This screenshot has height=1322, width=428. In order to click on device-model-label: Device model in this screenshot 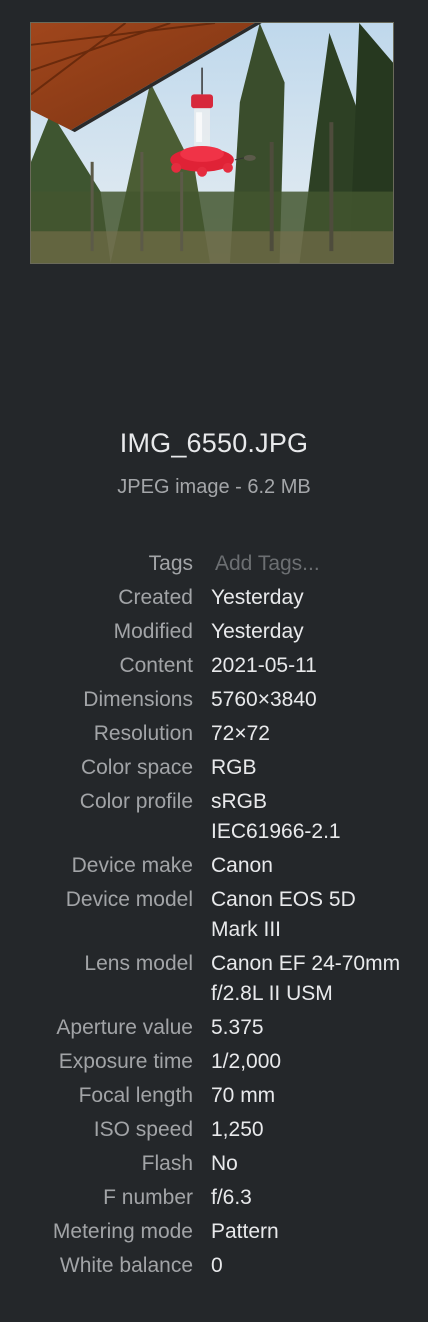, I will do `click(129, 899)`.